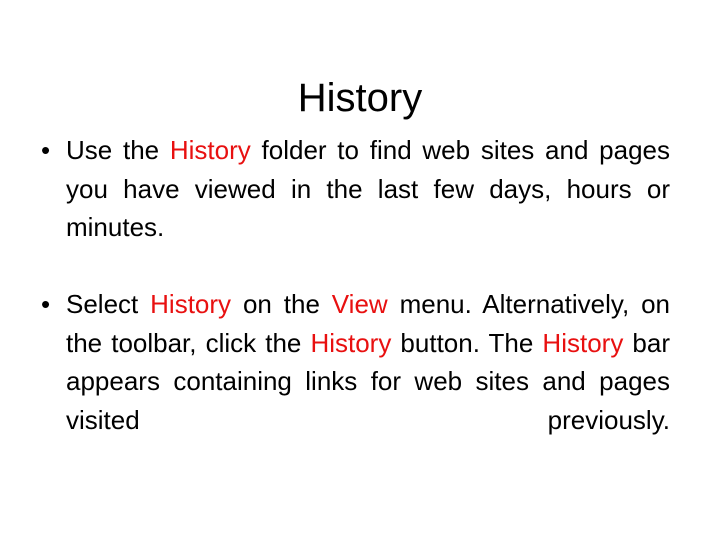  What do you see at coordinates (118, 150) in the screenshot?
I see `text-segment: Use the` at bounding box center [118, 150].